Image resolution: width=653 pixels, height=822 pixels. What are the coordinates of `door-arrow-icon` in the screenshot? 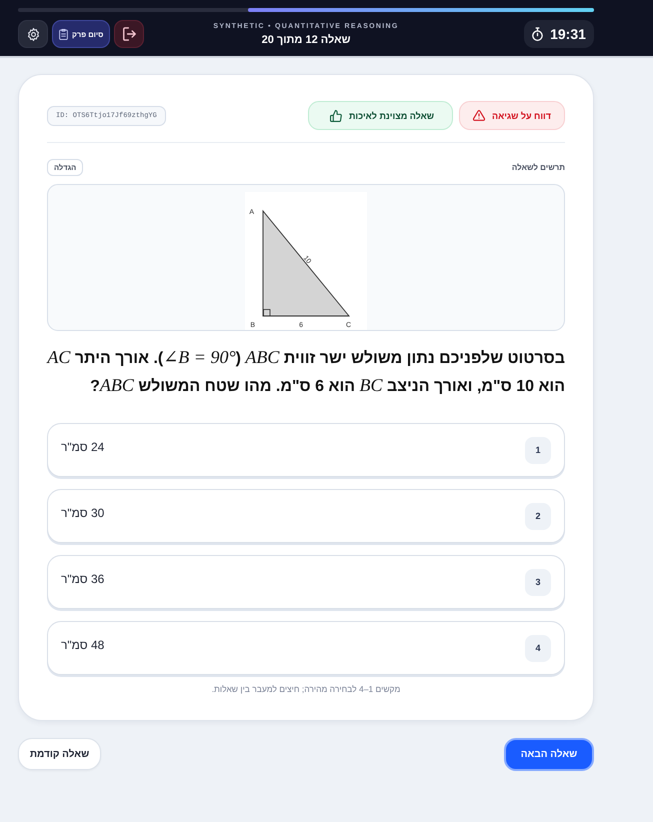 It's located at (129, 34).